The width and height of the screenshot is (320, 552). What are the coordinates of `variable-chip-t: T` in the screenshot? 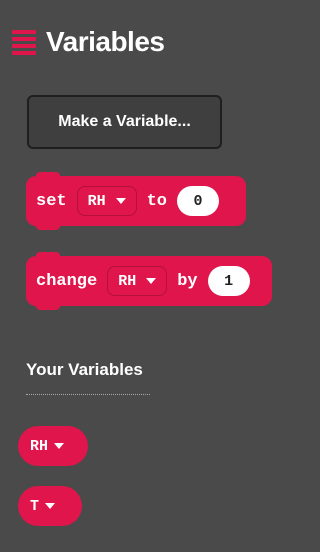 It's located at (50, 506).